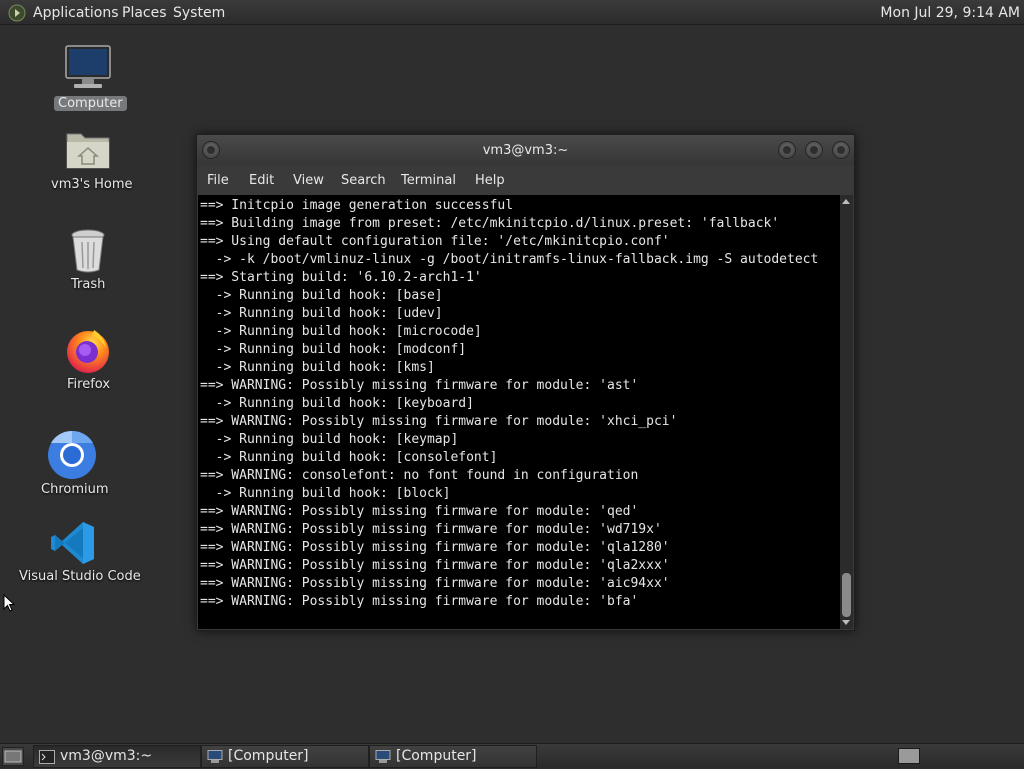 The height and width of the screenshot is (769, 1024). What do you see at coordinates (218, 180) in the screenshot?
I see `menu-file: File` at bounding box center [218, 180].